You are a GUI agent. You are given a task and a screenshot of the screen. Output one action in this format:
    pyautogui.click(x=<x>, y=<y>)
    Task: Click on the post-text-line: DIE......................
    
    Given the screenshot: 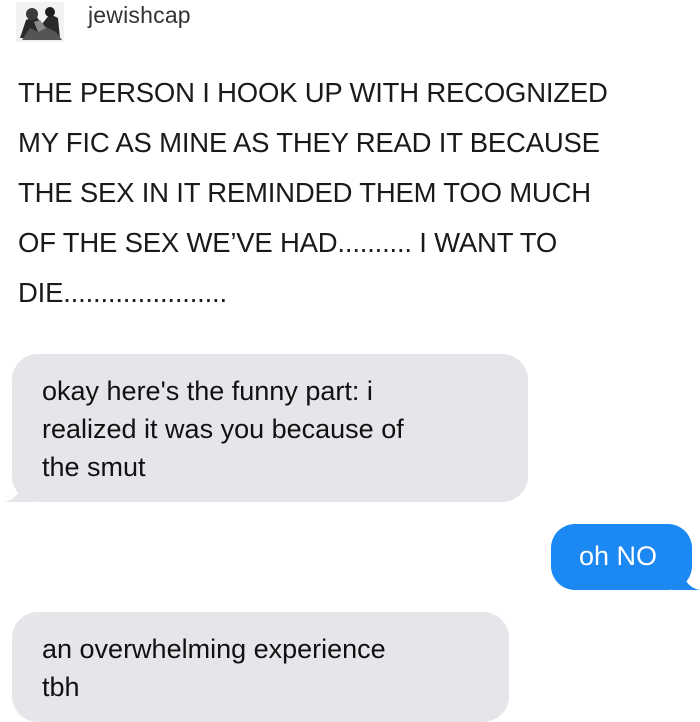 What is the action you would take?
    pyautogui.click(x=122, y=292)
    